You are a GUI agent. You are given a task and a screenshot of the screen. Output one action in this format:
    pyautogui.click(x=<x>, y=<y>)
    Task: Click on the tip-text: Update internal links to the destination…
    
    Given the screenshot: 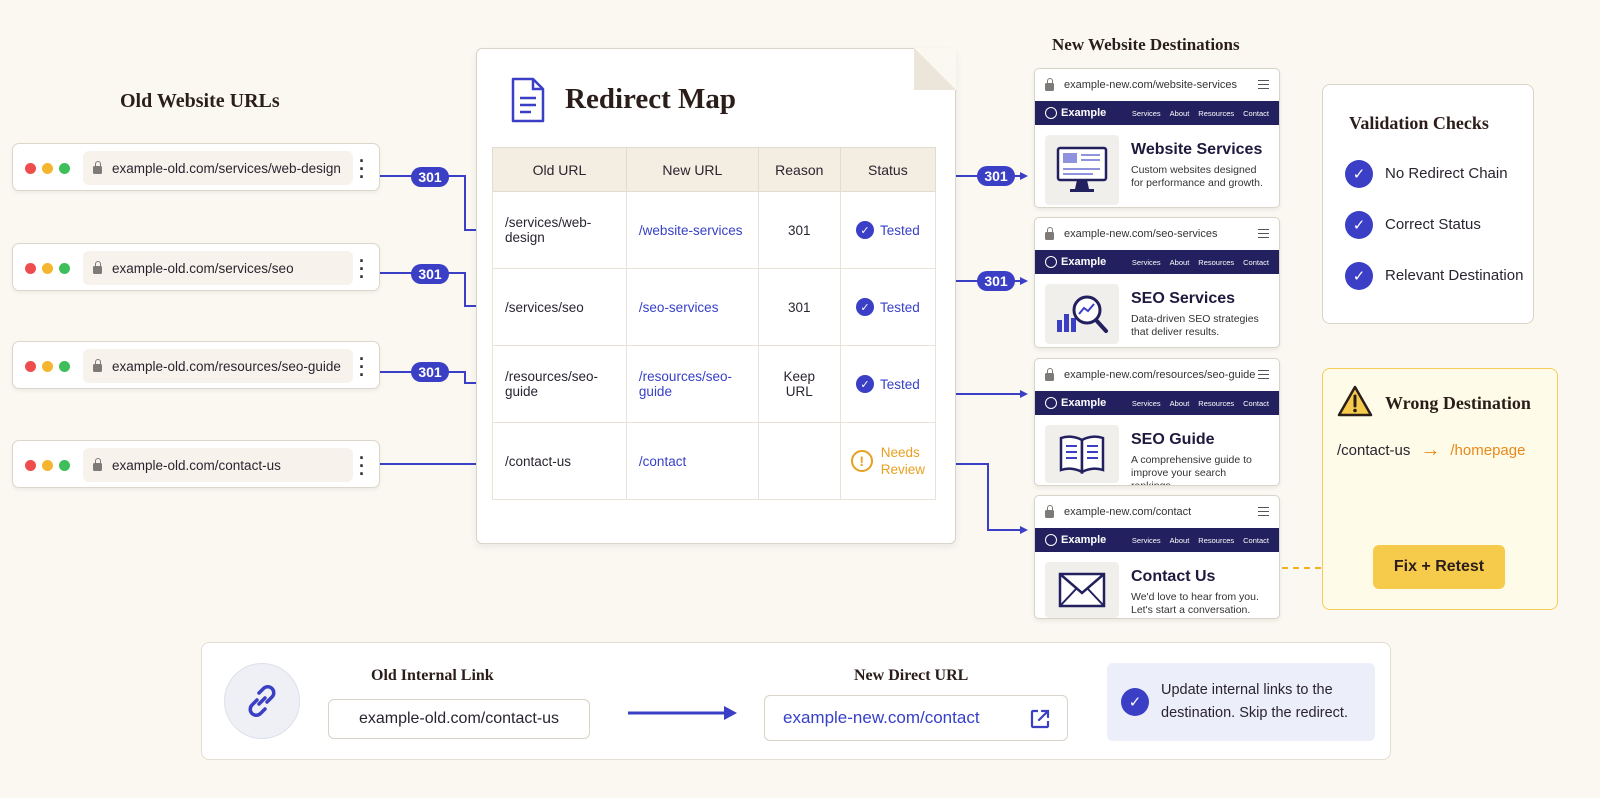 What is the action you would take?
    pyautogui.click(x=1254, y=701)
    